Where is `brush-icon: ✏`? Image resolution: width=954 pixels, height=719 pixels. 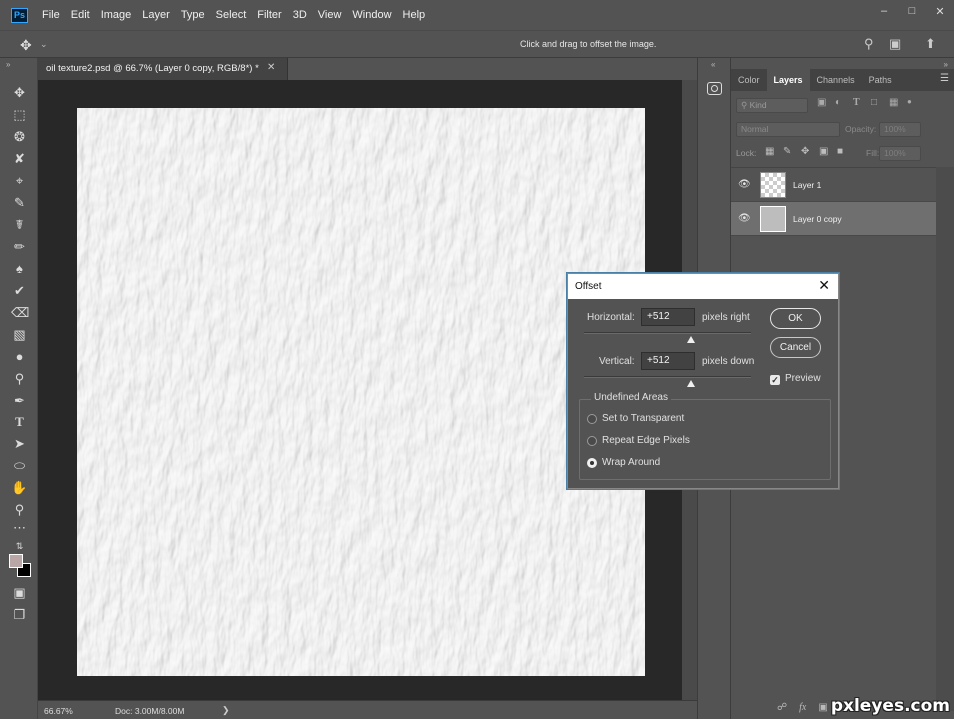
brush-icon: ✏ is located at coordinates (19, 246).